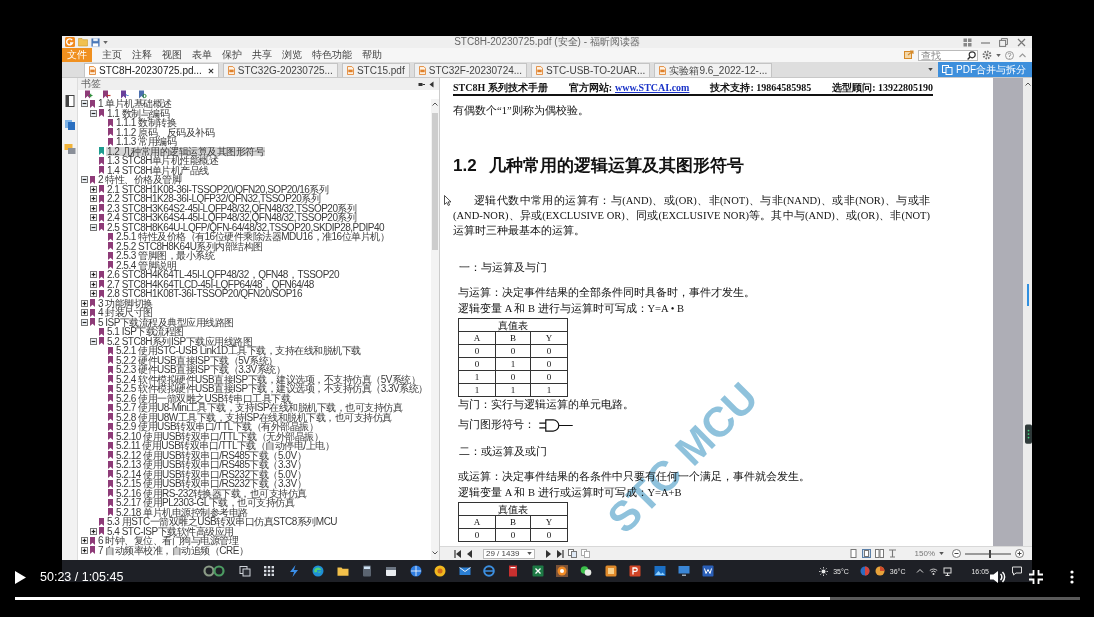 The width and height of the screenshot is (1094, 617). Describe the element at coordinates (172, 55) in the screenshot. I see `menu-item: 视图` at that location.